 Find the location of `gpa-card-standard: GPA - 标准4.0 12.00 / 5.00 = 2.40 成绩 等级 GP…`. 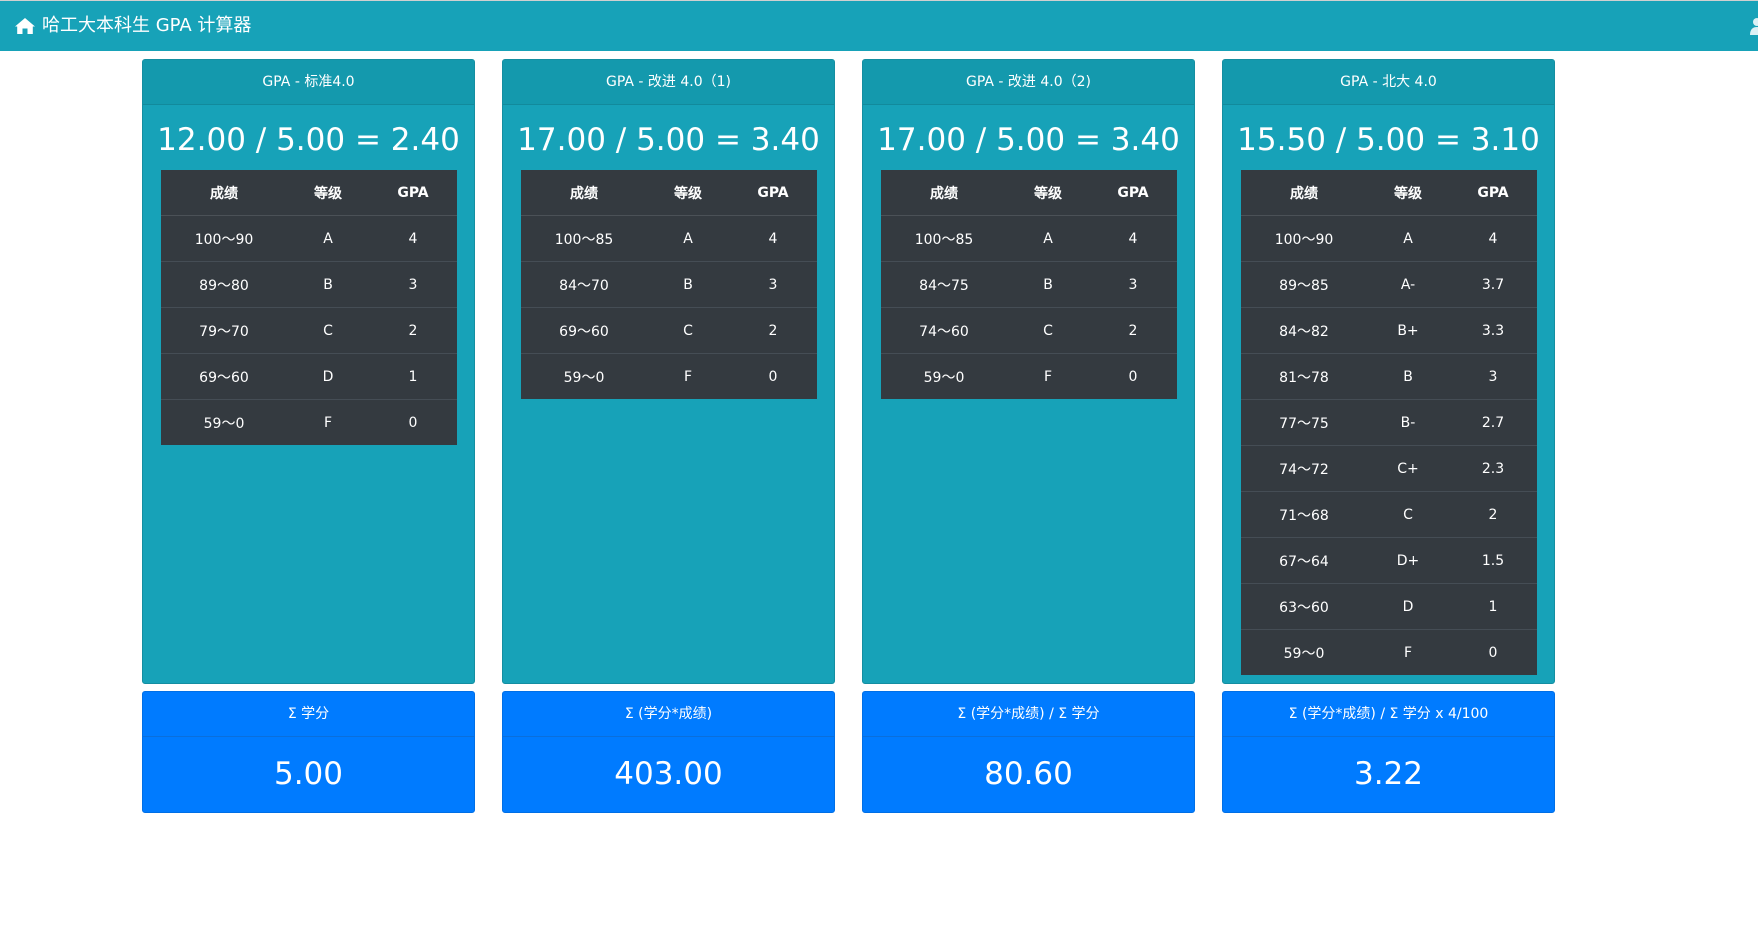

gpa-card-standard: GPA - 标准4.0 12.00 / 5.00 = 2.40 成绩 等级 GP… is located at coordinates (308, 371).